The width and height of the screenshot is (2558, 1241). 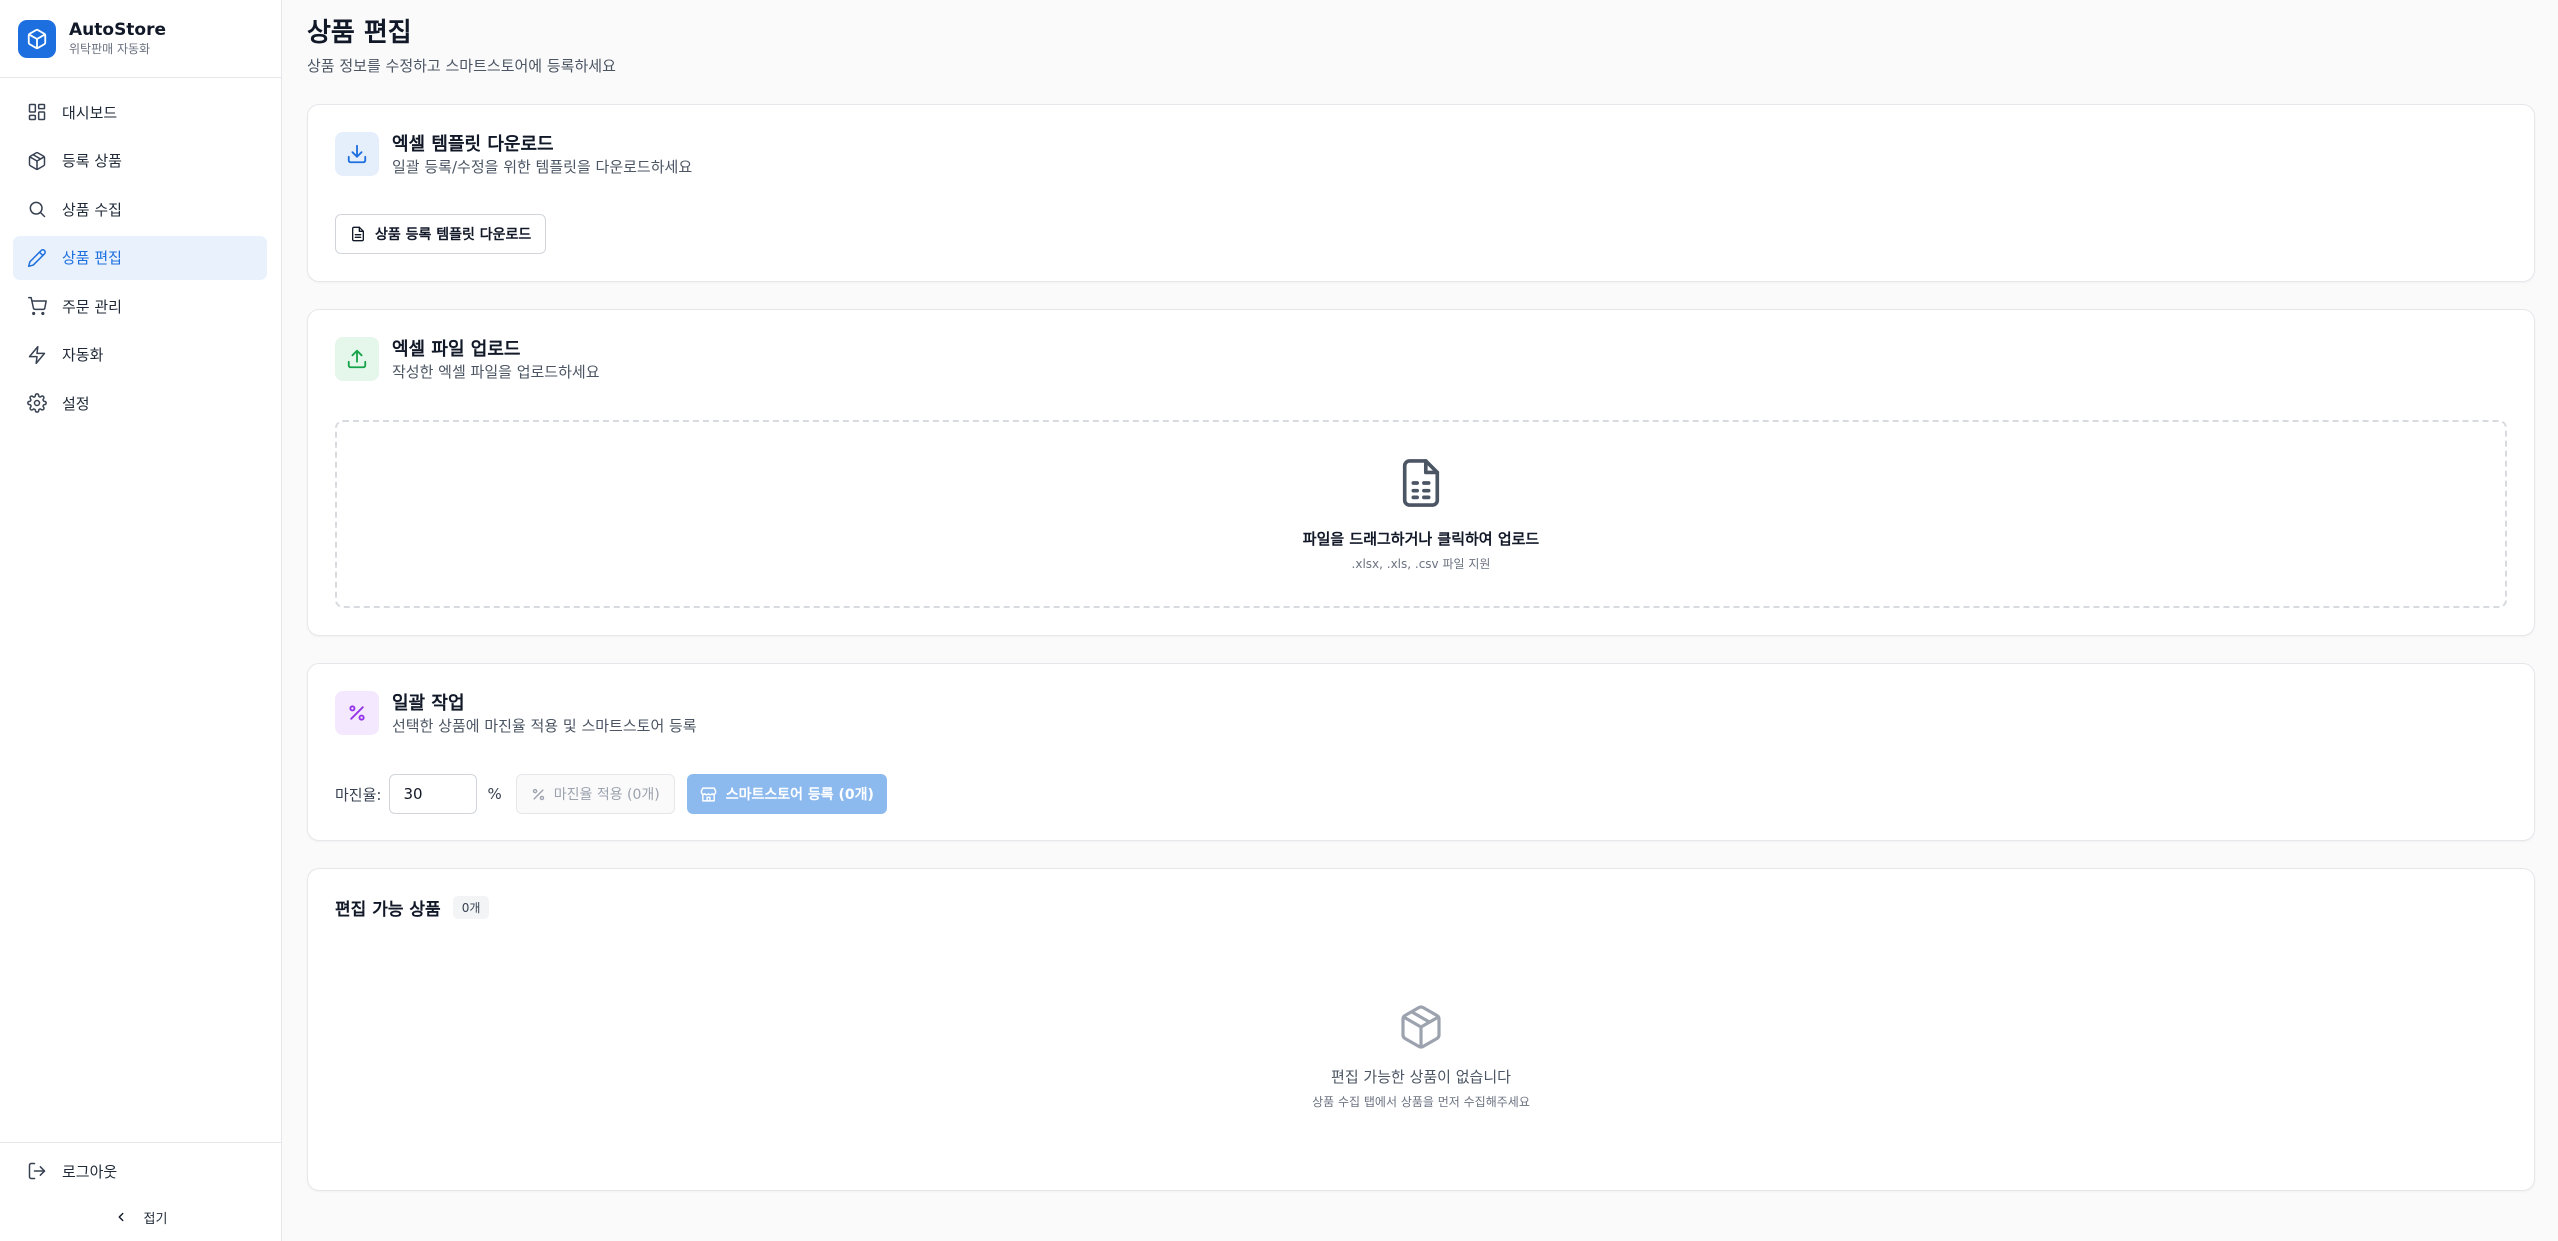 I want to click on logout-label: 로그아웃, so click(x=90, y=1171).